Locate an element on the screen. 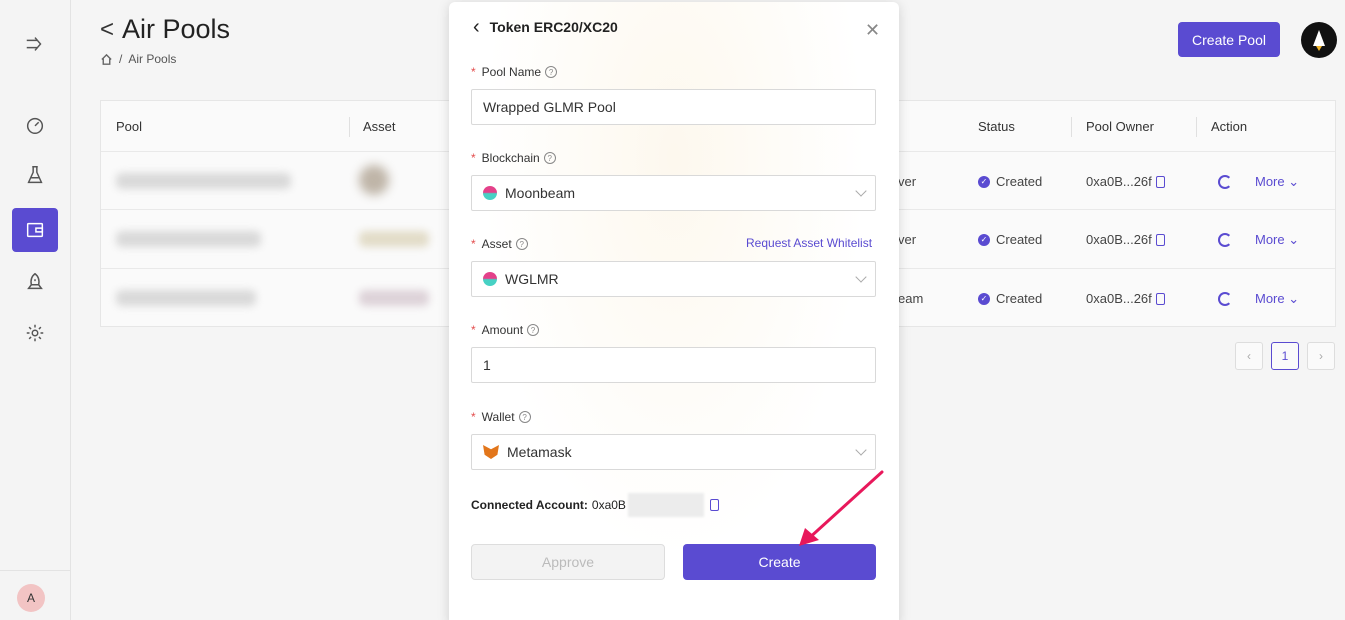  blockchain-label: * Blockchain? is located at coordinates (513, 158).